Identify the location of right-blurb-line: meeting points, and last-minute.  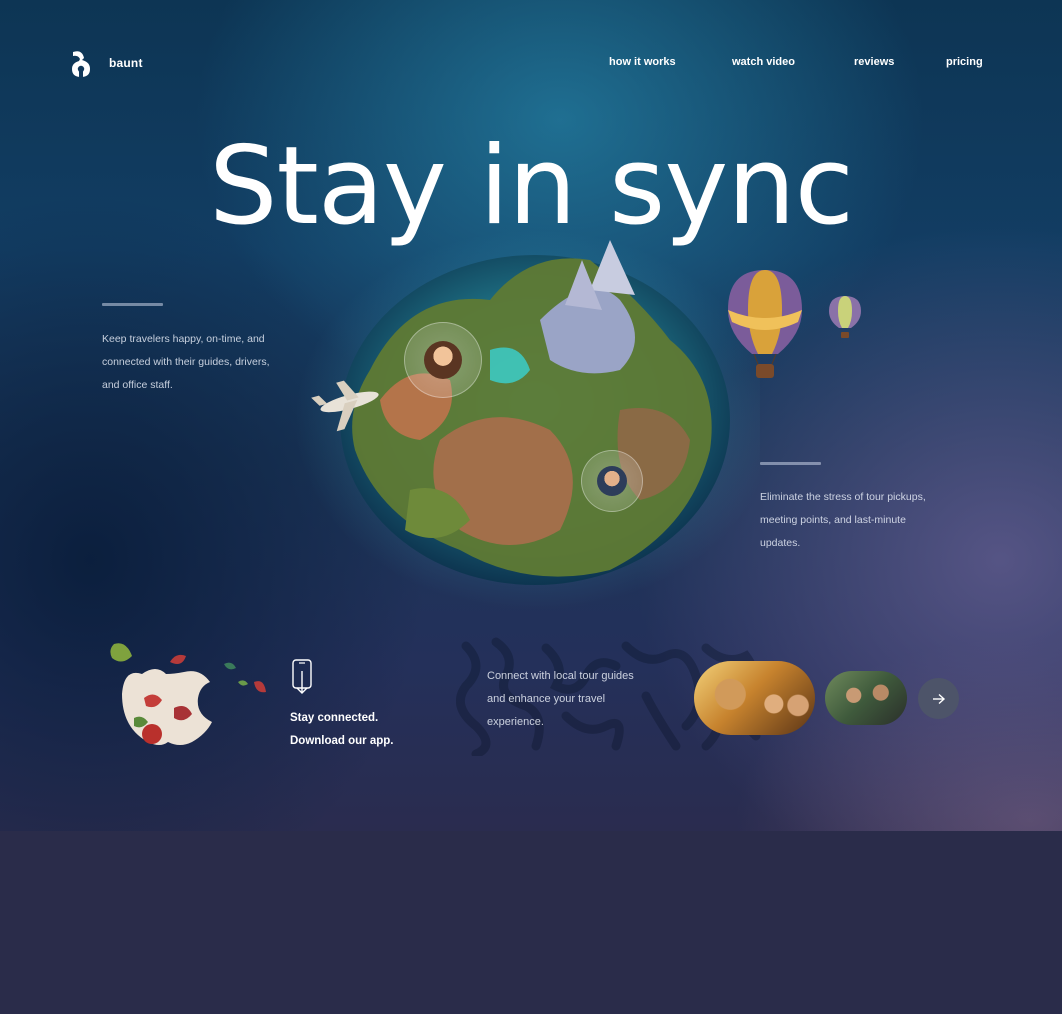
(833, 520).